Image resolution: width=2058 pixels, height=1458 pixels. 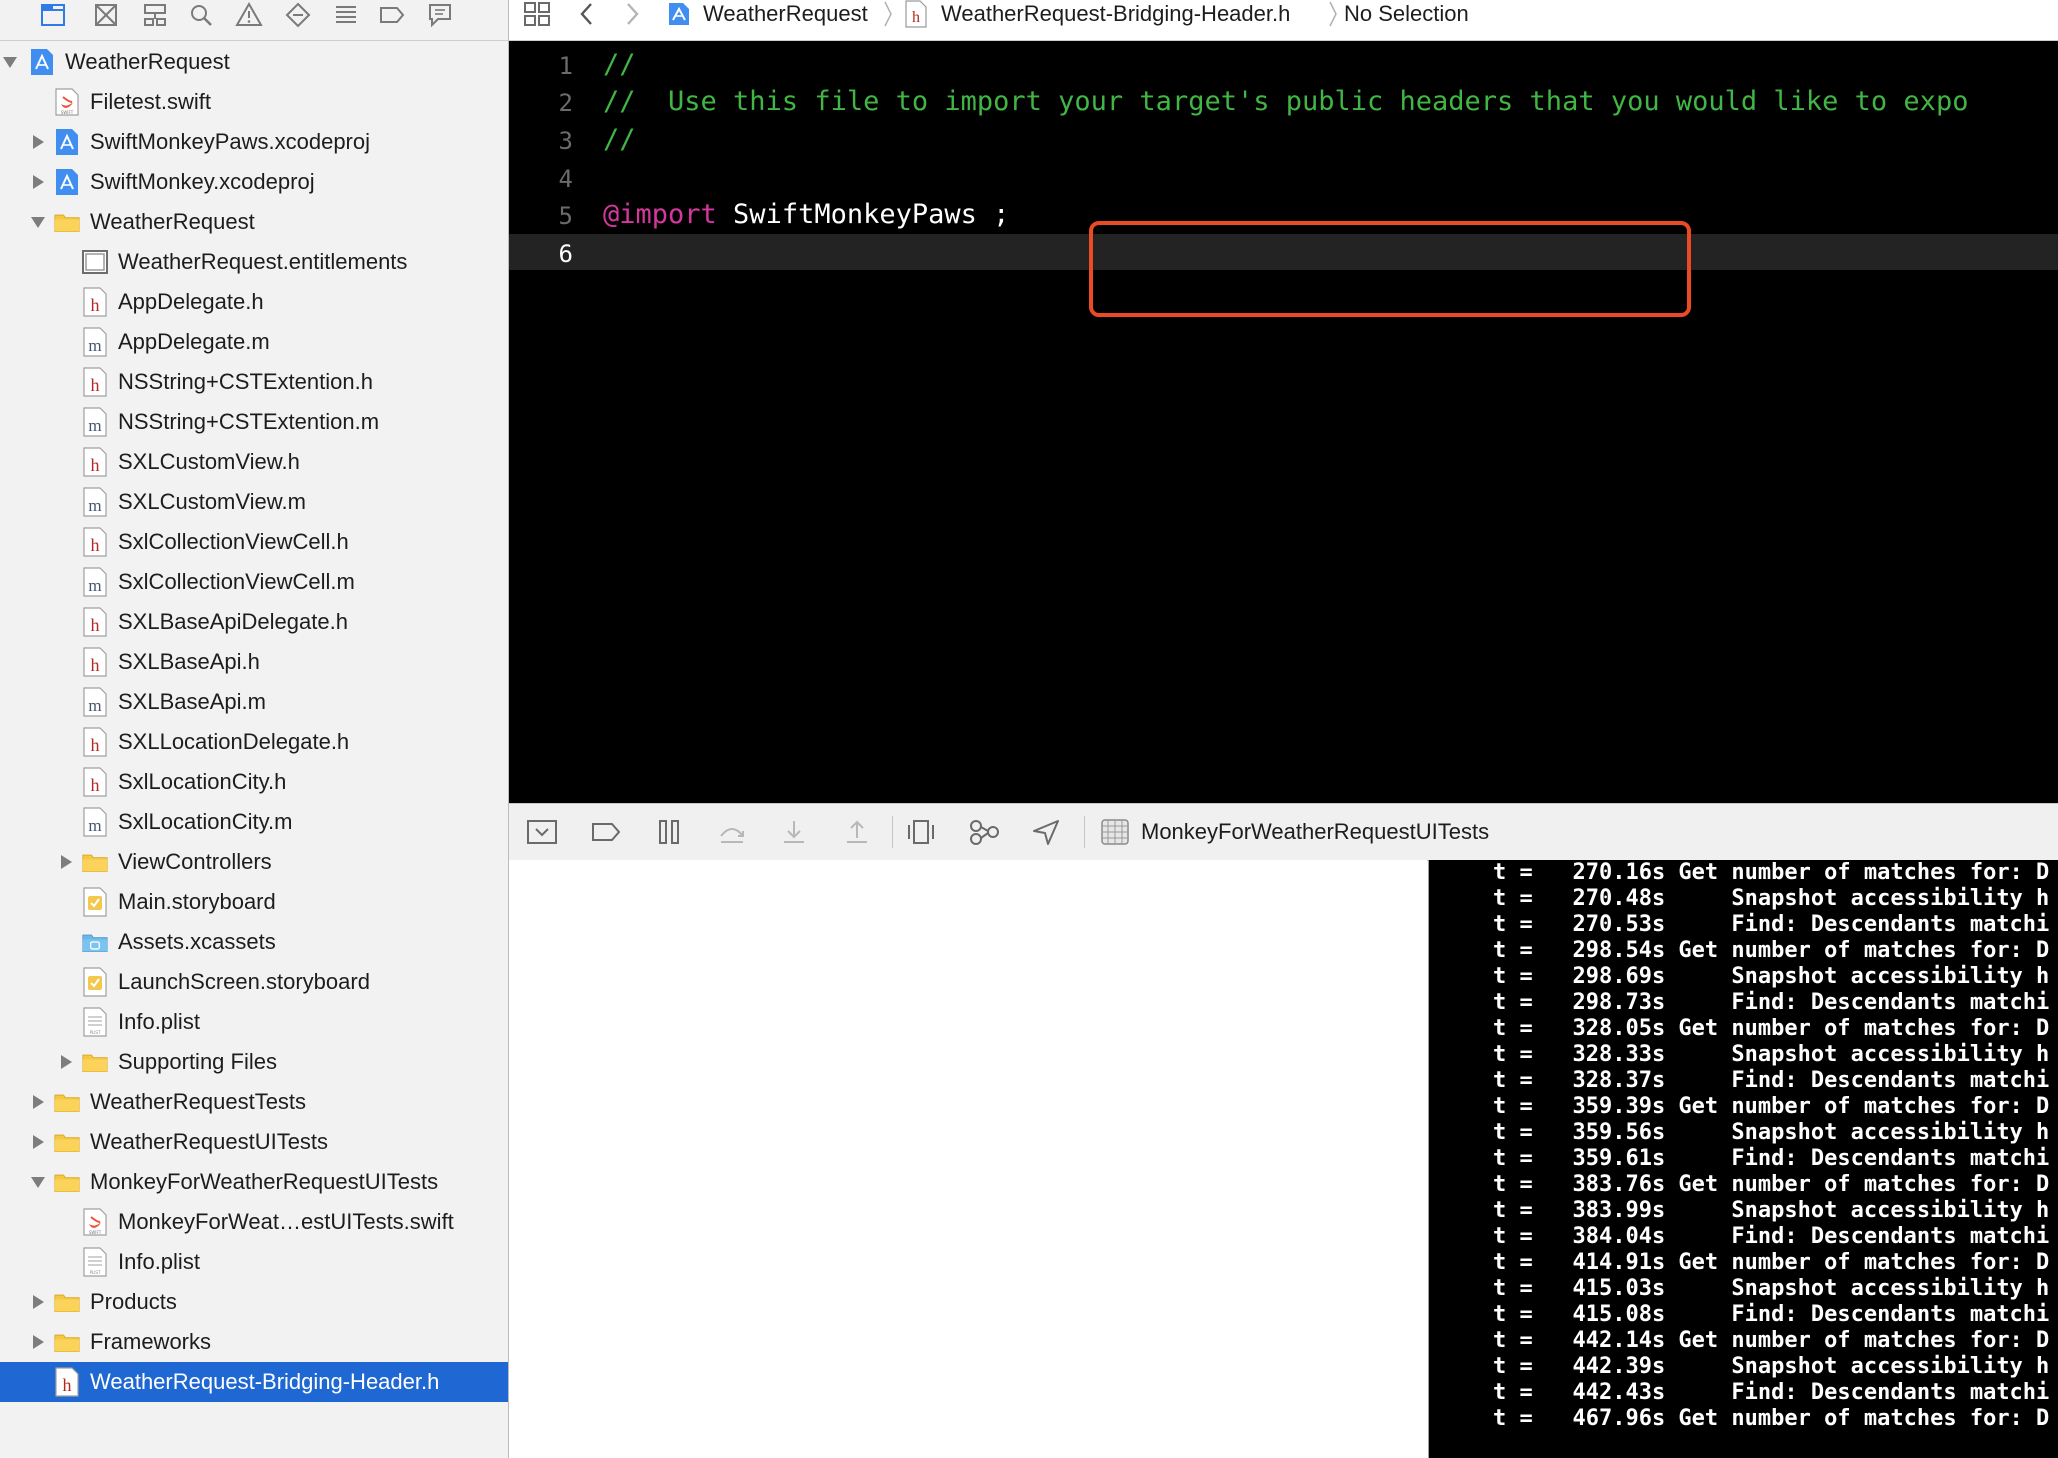 What do you see at coordinates (254, 262) in the screenshot?
I see `tree-row: WeatherRequest.entitlements` at bounding box center [254, 262].